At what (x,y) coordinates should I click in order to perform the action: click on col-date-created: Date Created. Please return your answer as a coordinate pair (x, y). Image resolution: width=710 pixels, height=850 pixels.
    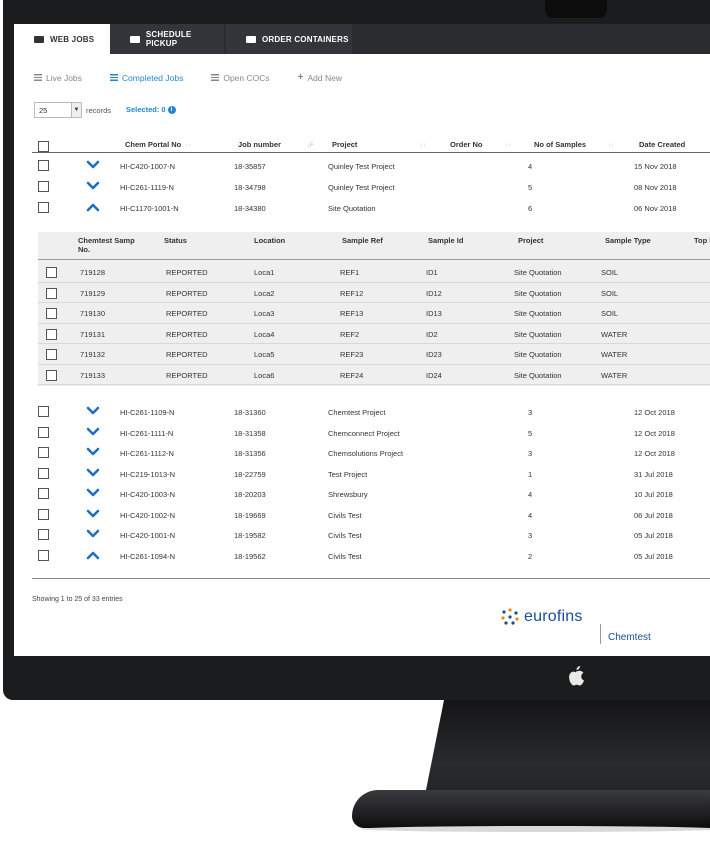
    Looking at the image, I should click on (662, 144).